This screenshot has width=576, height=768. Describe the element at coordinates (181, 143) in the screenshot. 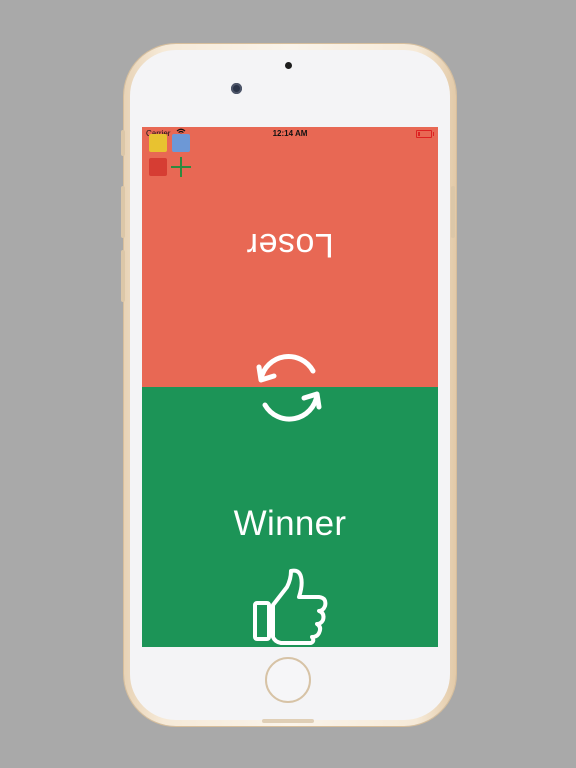

I see `blue-color-swatch` at that location.